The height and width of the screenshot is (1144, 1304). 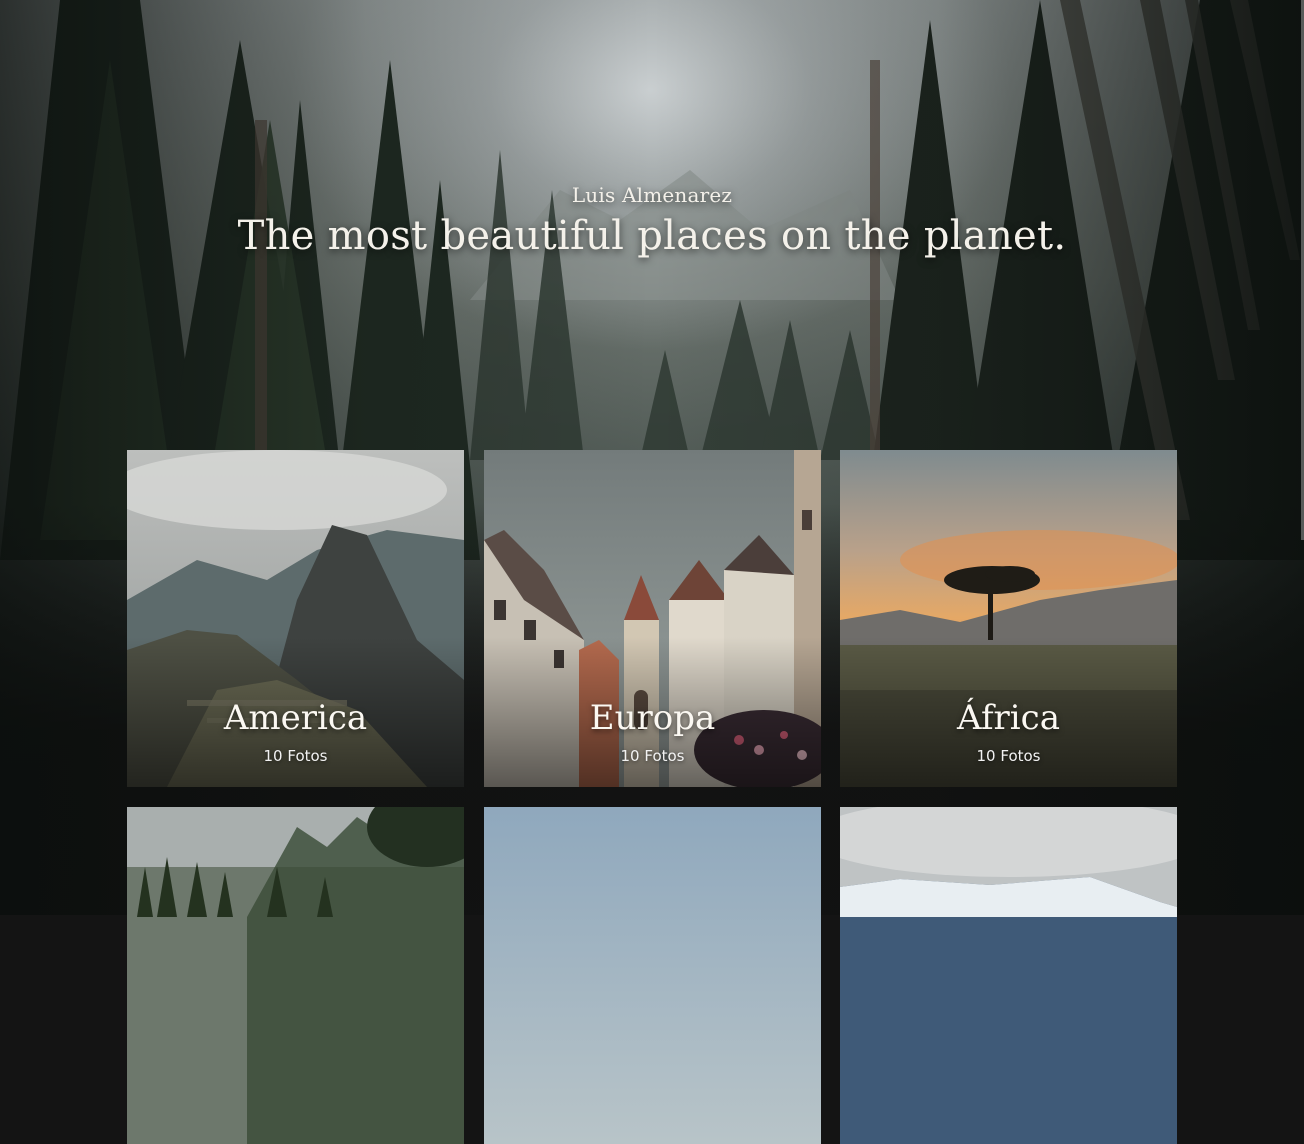 I want to click on gallery-card-europa: Europa 10 Fotos, so click(x=652, y=618).